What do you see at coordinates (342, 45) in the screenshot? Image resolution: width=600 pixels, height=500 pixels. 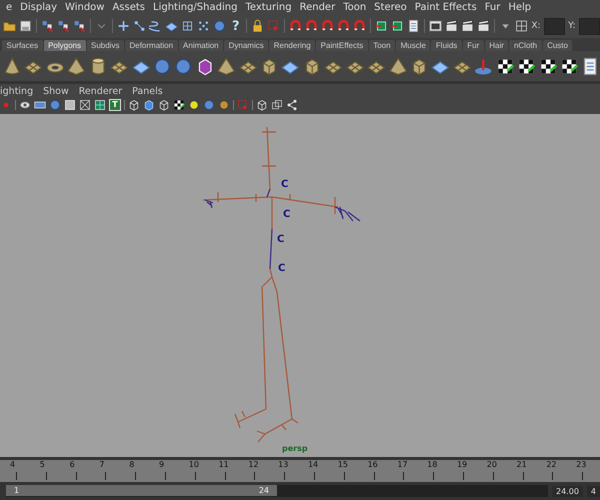 I see `shelf-tab: PaintEffects` at bounding box center [342, 45].